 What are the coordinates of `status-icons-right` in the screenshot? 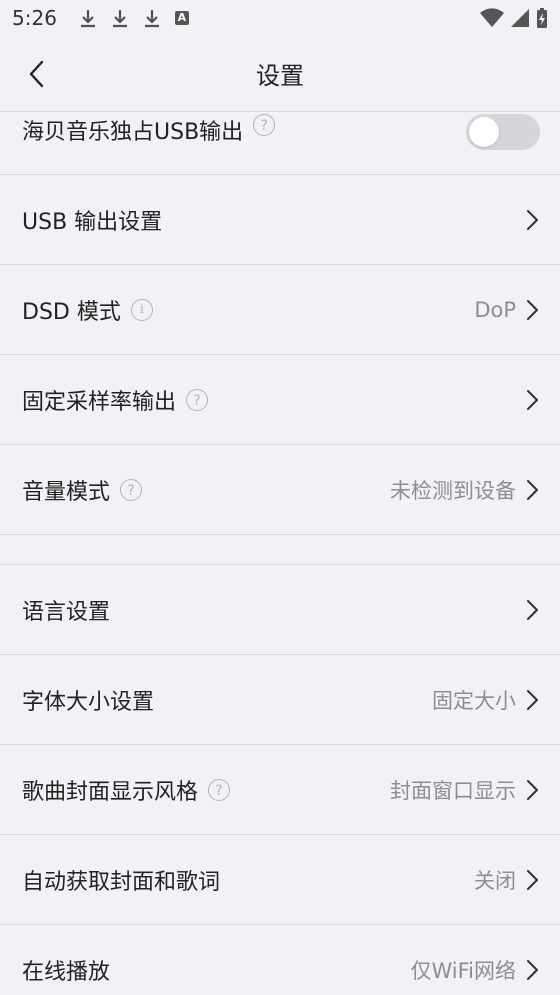 It's located at (514, 18).